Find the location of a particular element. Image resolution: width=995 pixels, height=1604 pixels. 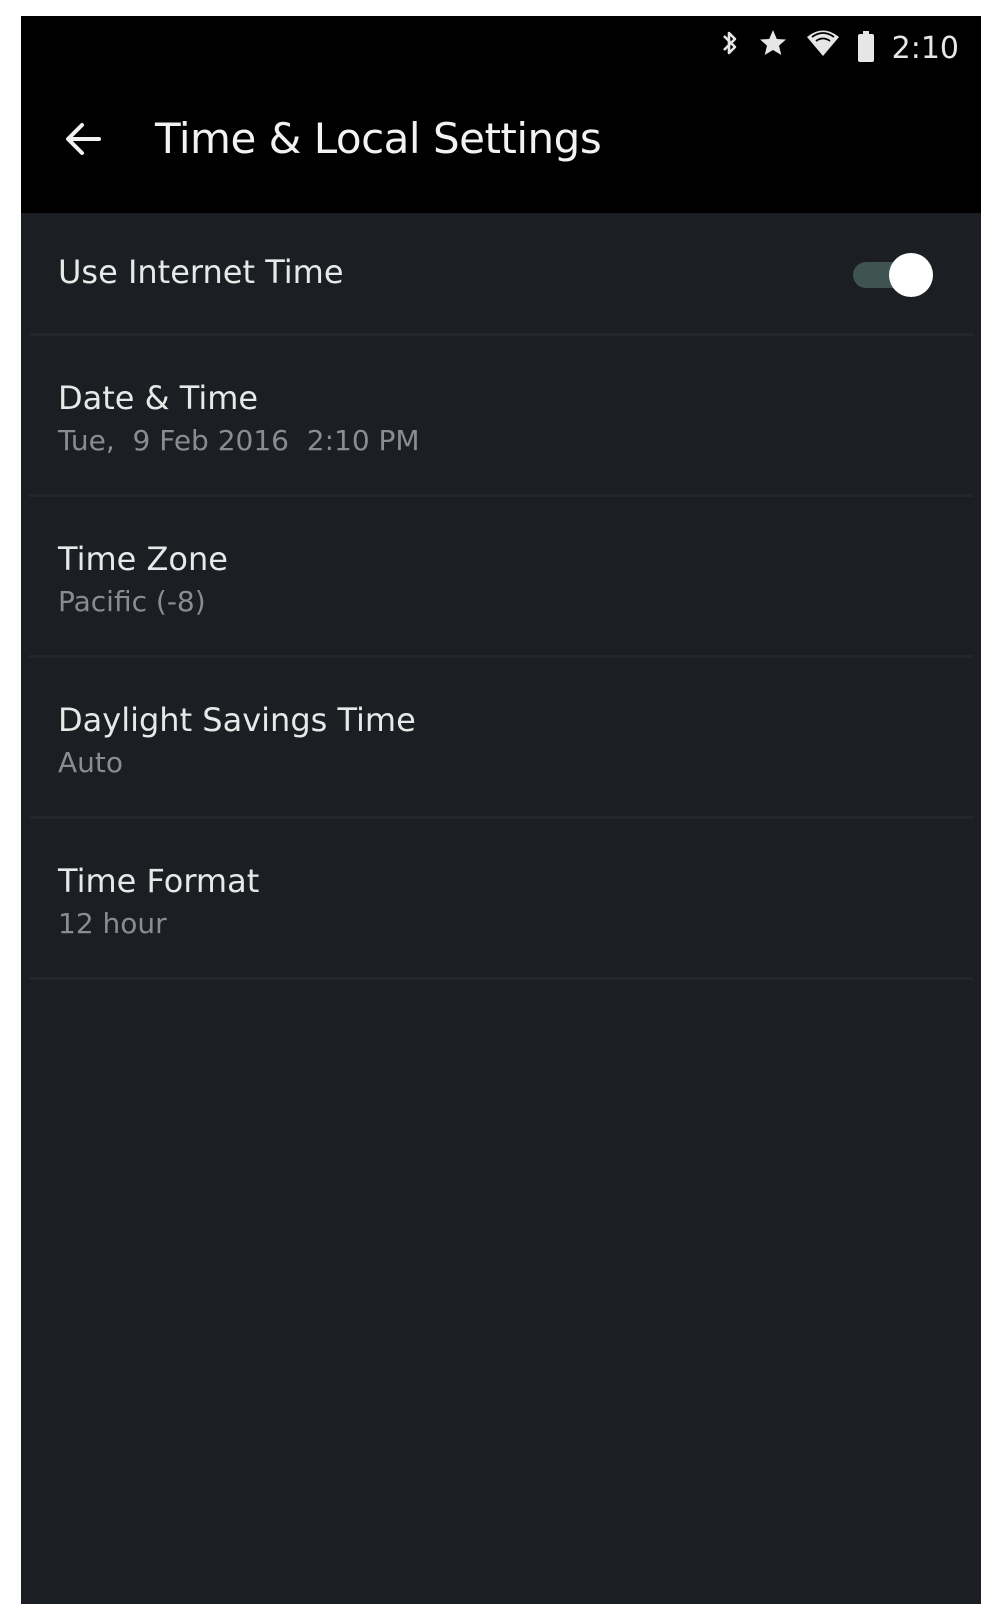

app-bar: Time & Local Settings is located at coordinates (501, 145).